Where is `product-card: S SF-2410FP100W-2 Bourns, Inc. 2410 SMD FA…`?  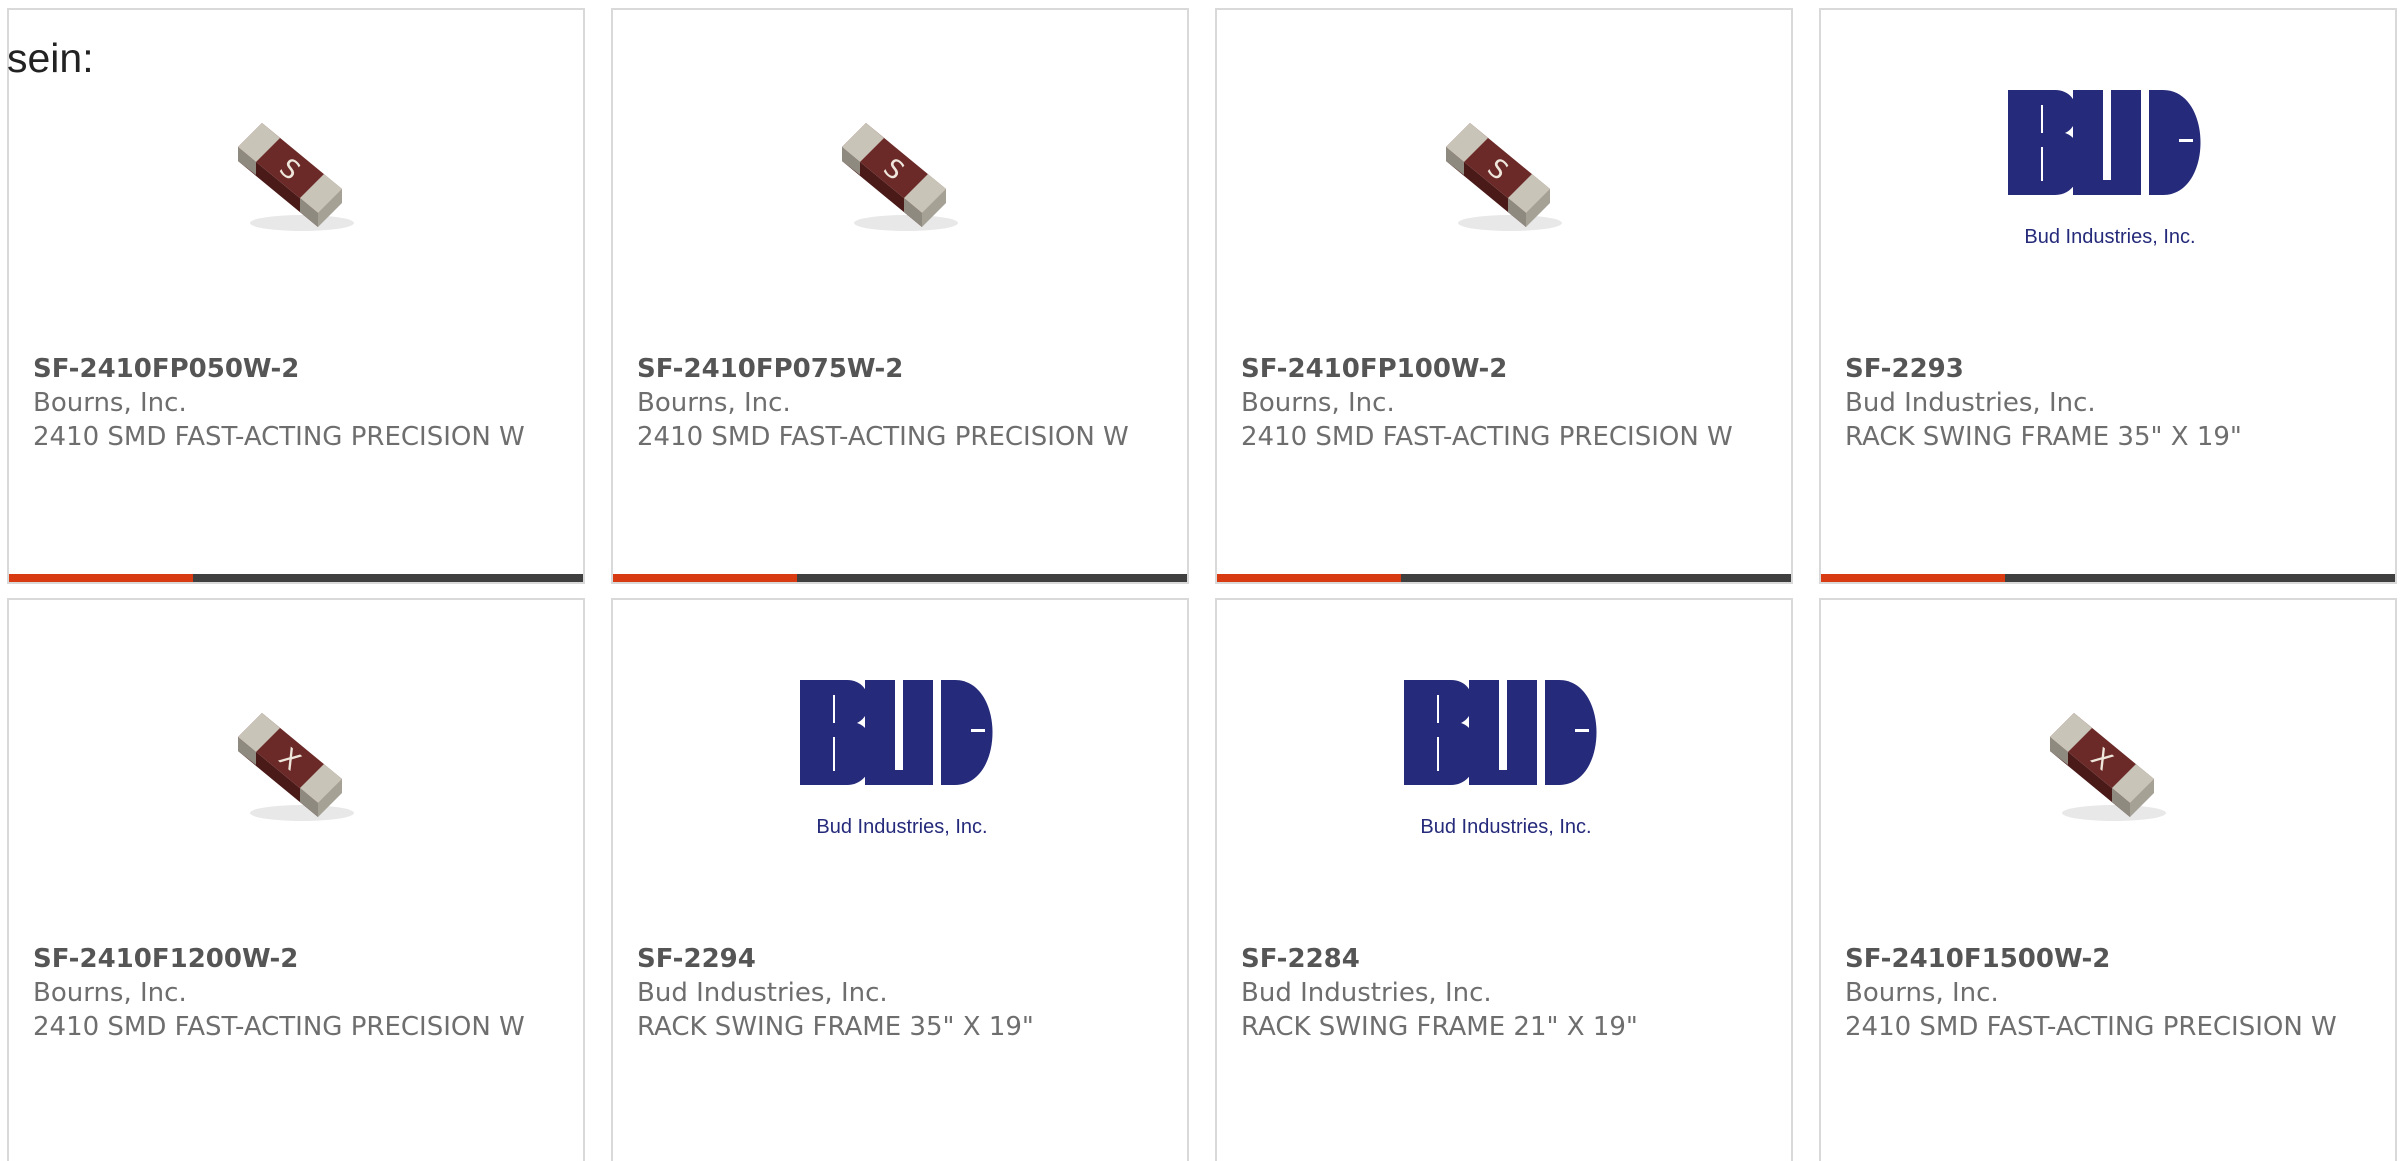
product-card: S SF-2410FP100W-2 Bourns, Inc. 2410 SMD FA… is located at coordinates (1504, 296).